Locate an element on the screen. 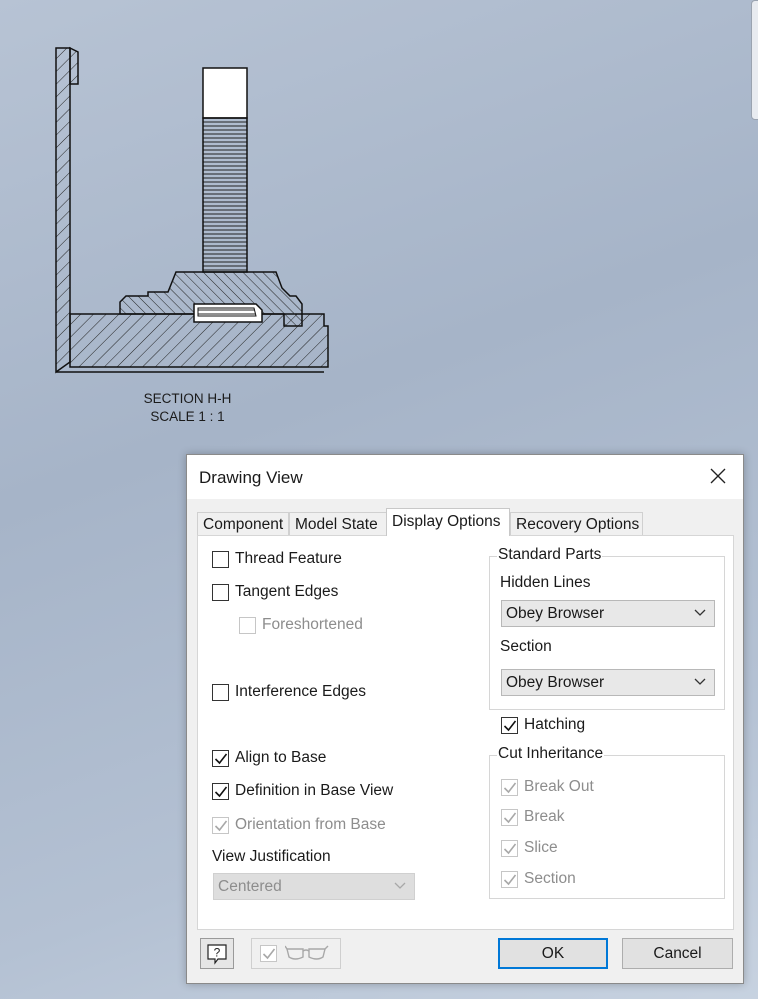  hatching-checkbox is located at coordinates (509, 725).